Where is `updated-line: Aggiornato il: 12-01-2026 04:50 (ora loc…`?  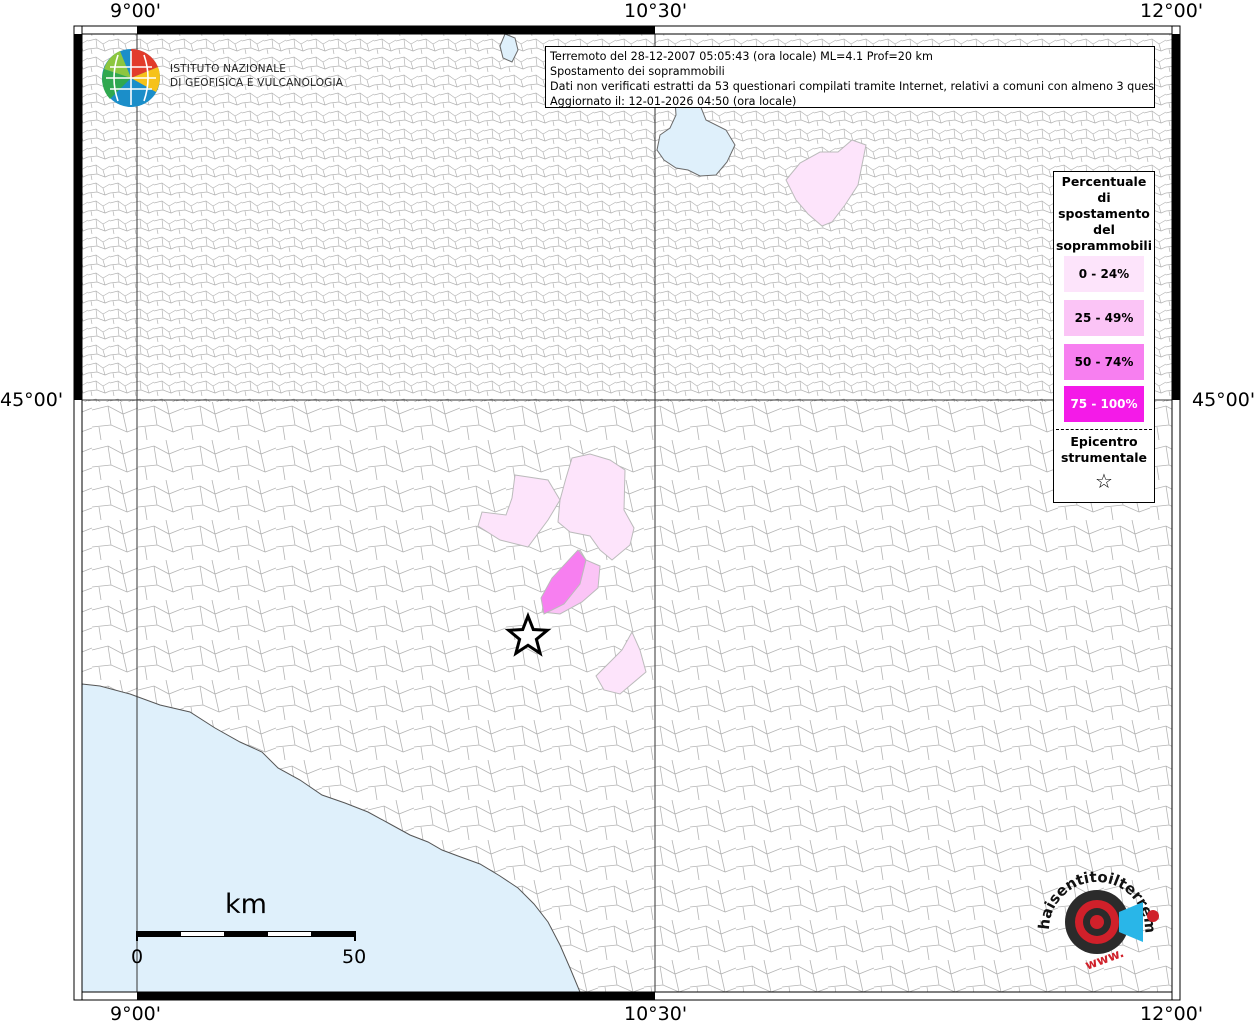 updated-line: Aggiornato il: 12-01-2026 04:50 (ora loc… is located at coordinates (673, 101).